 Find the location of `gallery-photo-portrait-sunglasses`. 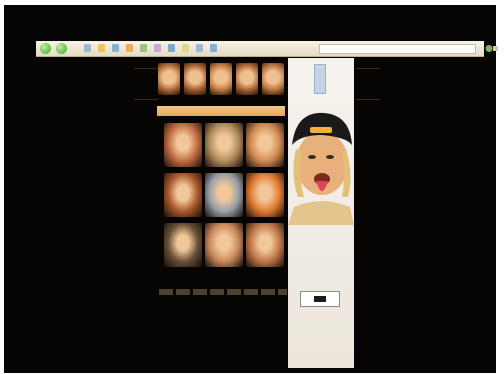

gallery-photo-portrait-sunglasses is located at coordinates (183, 195).